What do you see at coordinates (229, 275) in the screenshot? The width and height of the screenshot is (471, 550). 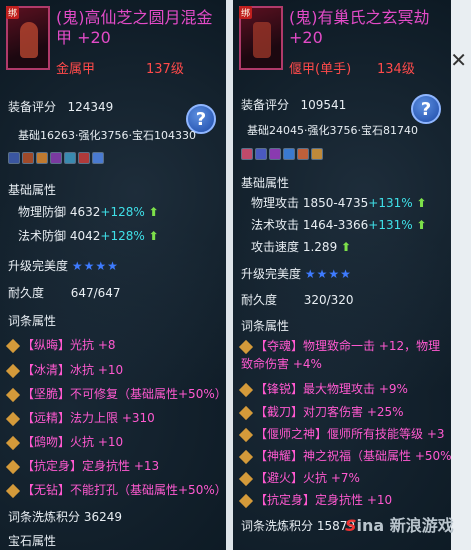 I see `panel-divider` at bounding box center [229, 275].